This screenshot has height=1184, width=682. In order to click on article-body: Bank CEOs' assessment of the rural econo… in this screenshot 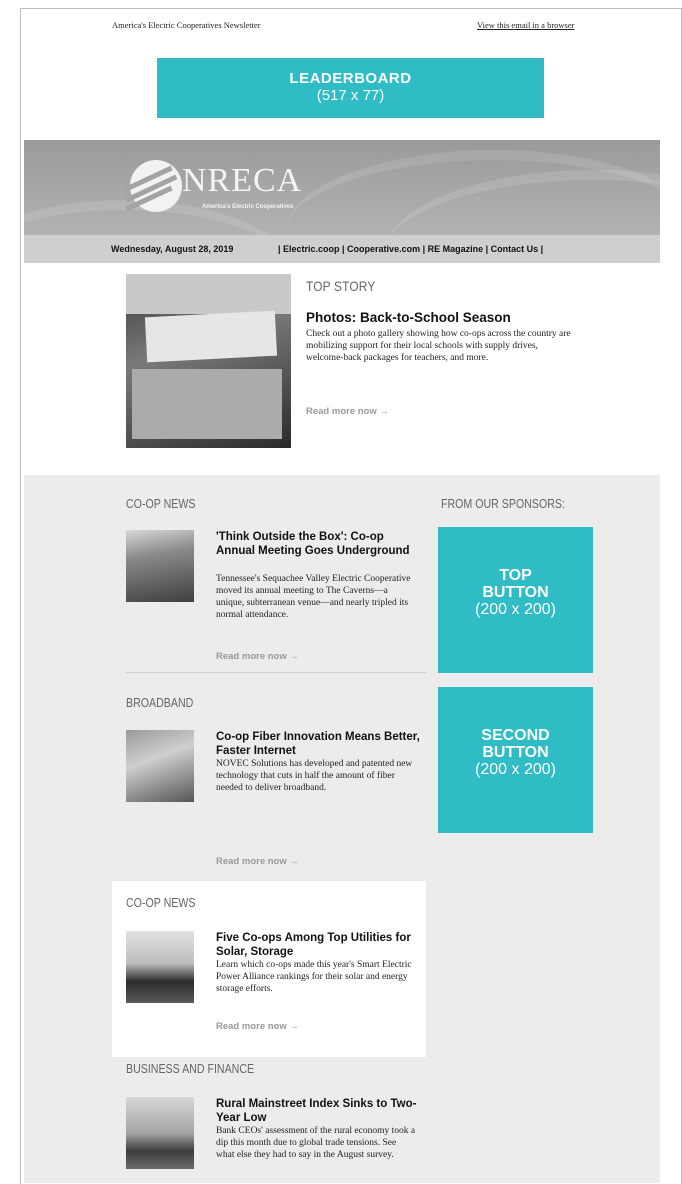, I will do `click(316, 1143)`.